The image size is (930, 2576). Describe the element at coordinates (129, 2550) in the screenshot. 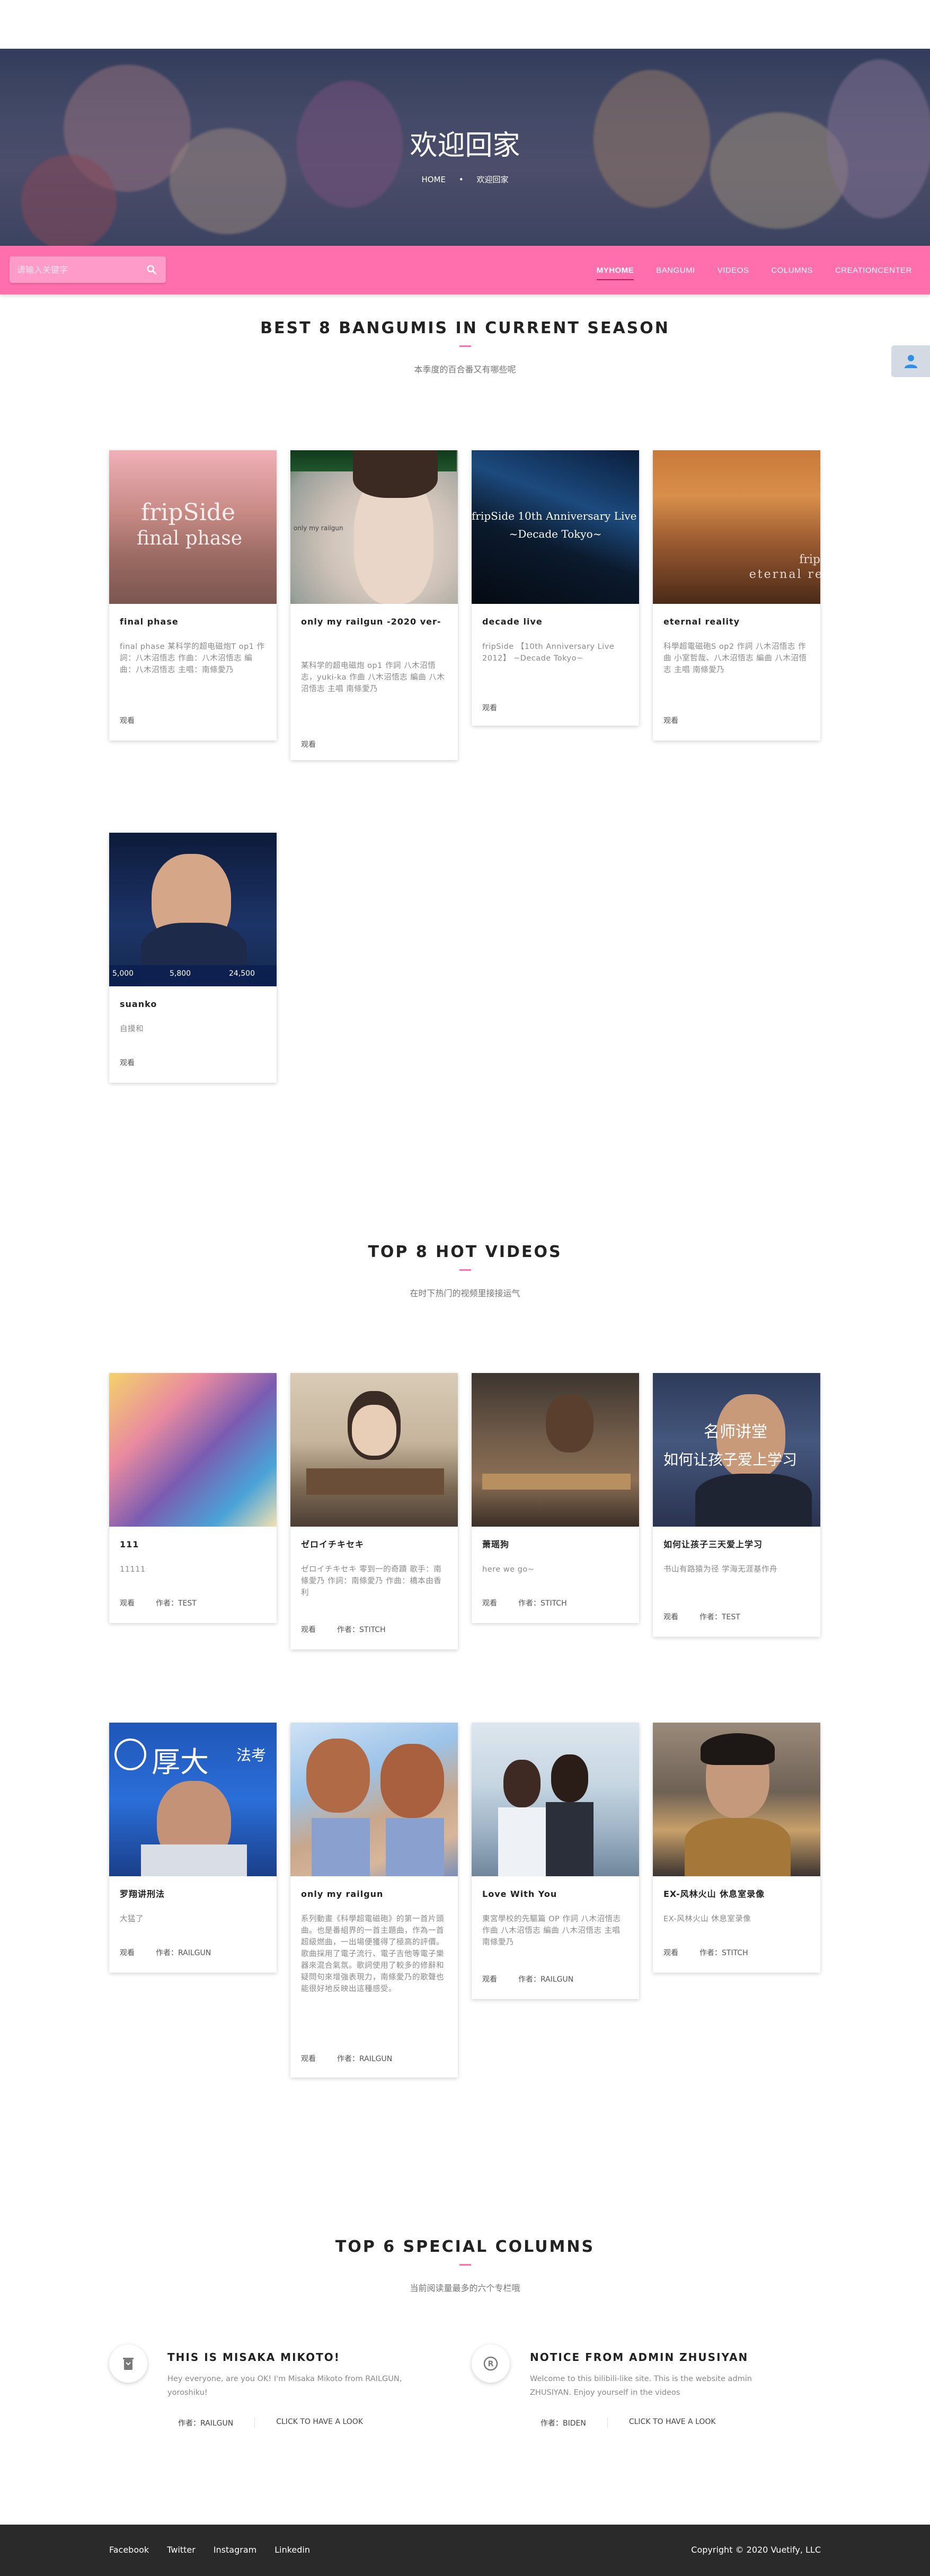

I see `footer-link-facebook: Facebook` at that location.